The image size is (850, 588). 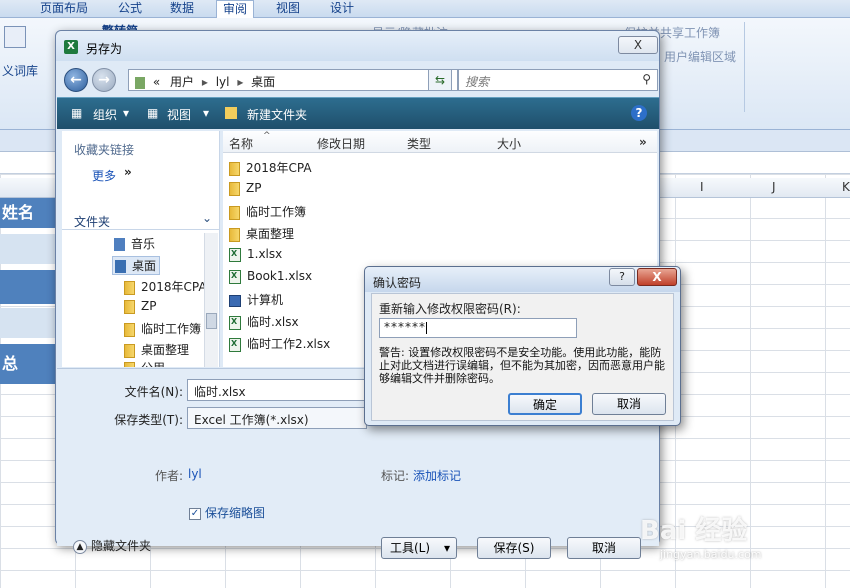 What do you see at coordinates (195, 474) in the screenshot?
I see `author-link: lyl` at bounding box center [195, 474].